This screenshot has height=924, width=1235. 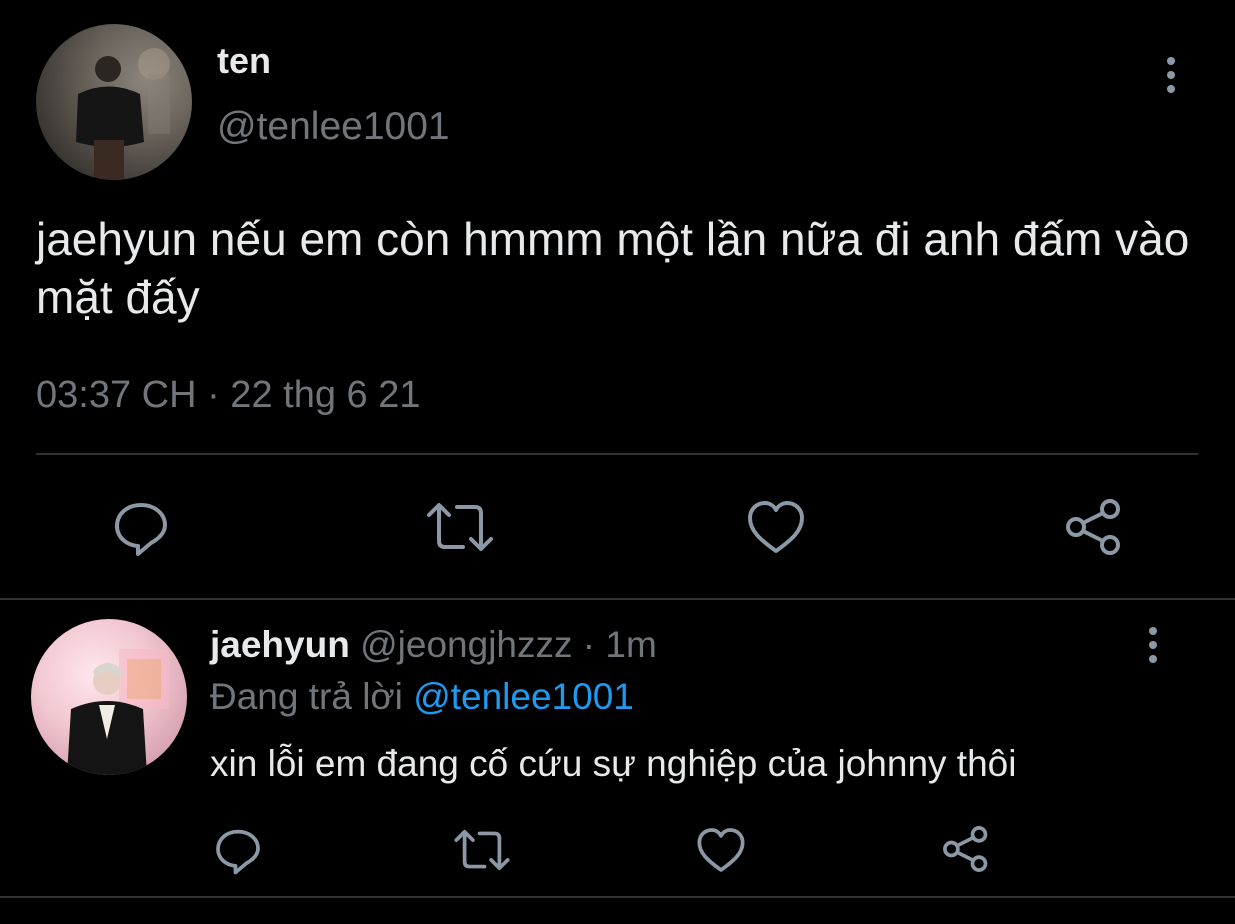 I want to click on author-handle: @jeongjhzzz, so click(x=466, y=644).